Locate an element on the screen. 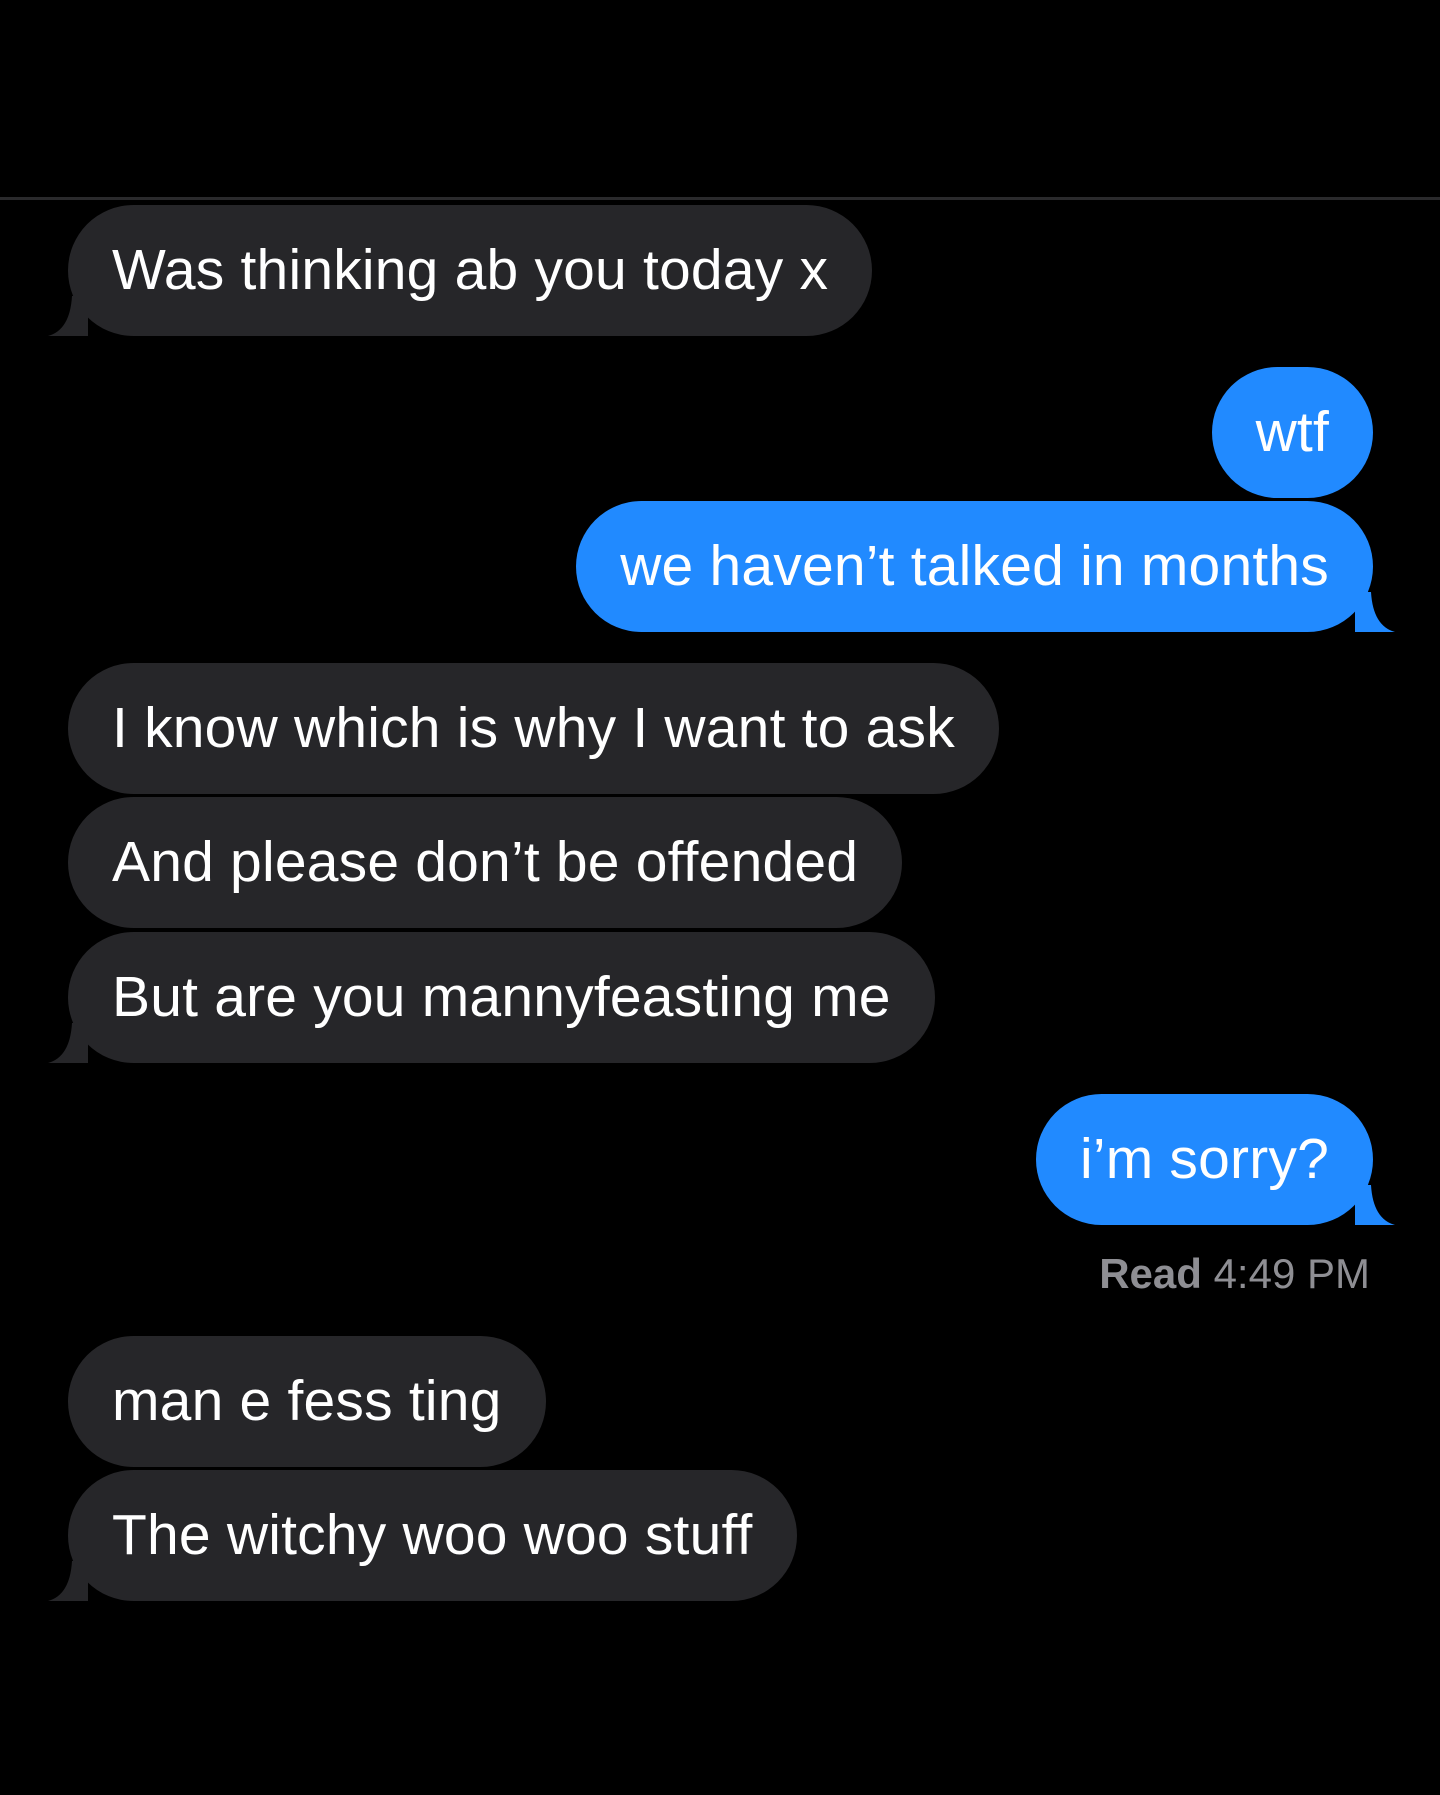 The width and height of the screenshot is (1440, 1795). message-bubble-sent: wtf is located at coordinates (1292, 432).